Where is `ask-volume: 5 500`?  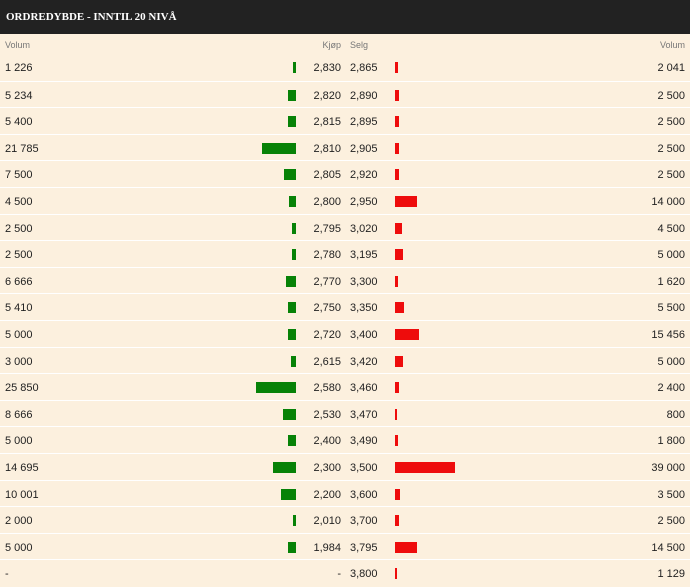
ask-volume: 5 500 is located at coordinates (671, 308).